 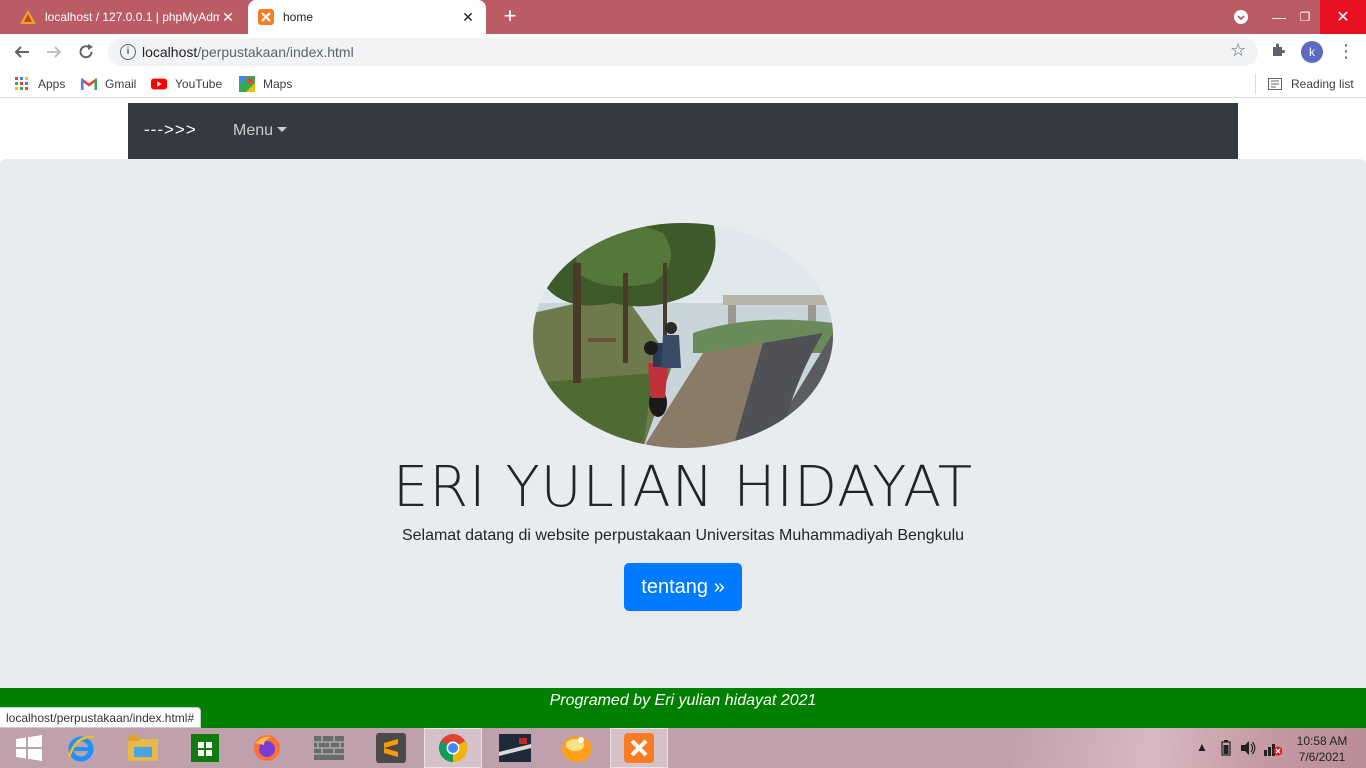 What do you see at coordinates (1322, 84) in the screenshot?
I see `reading-list-label: Reading list` at bounding box center [1322, 84].